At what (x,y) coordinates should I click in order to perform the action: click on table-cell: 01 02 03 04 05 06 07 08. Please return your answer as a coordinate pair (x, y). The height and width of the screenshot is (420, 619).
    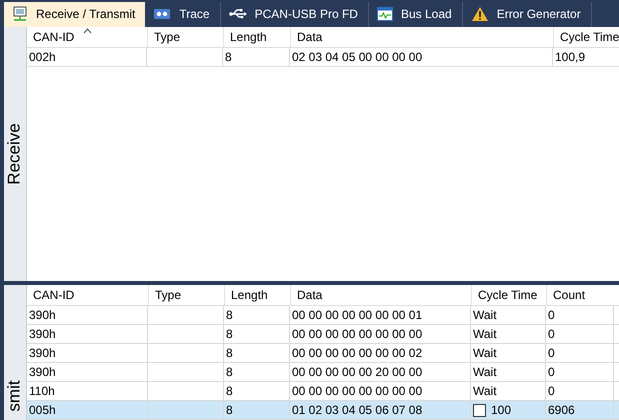
    Looking at the image, I should click on (380, 410).